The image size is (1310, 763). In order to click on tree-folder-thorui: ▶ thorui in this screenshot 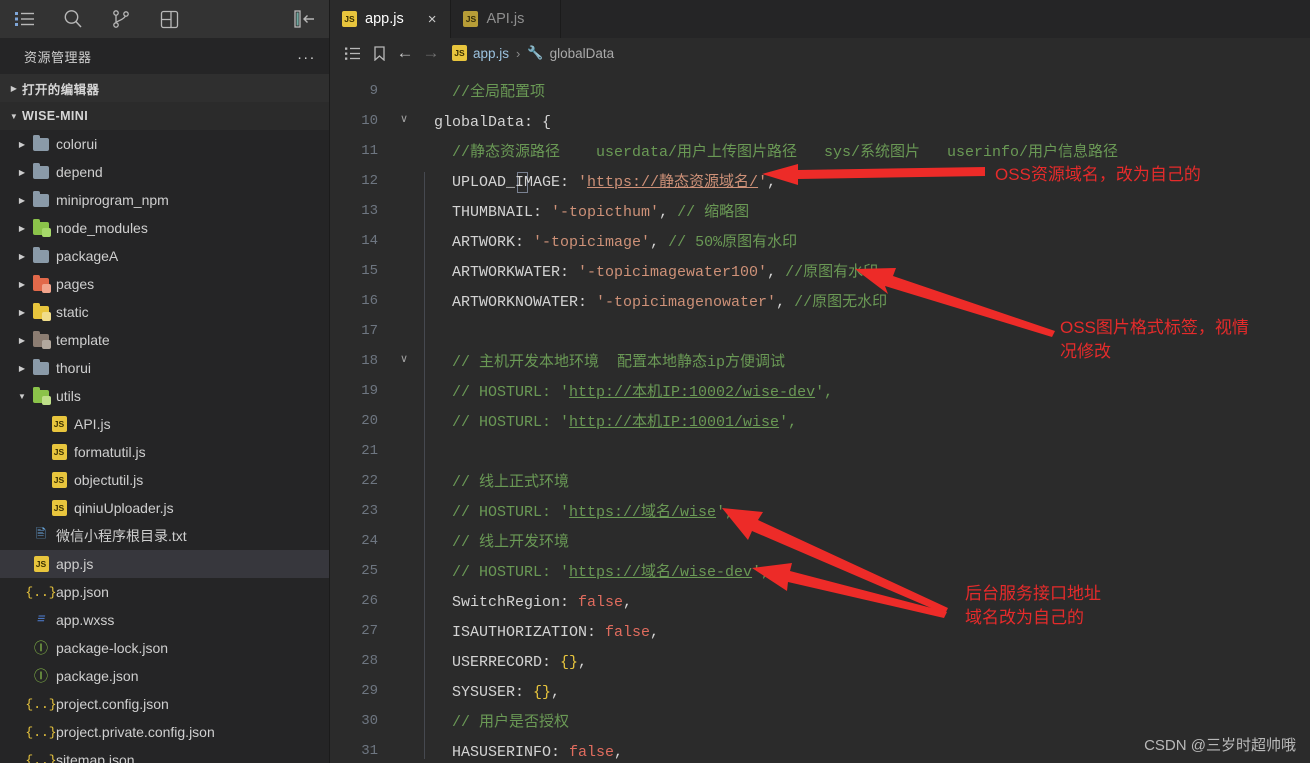, I will do `click(165, 368)`.